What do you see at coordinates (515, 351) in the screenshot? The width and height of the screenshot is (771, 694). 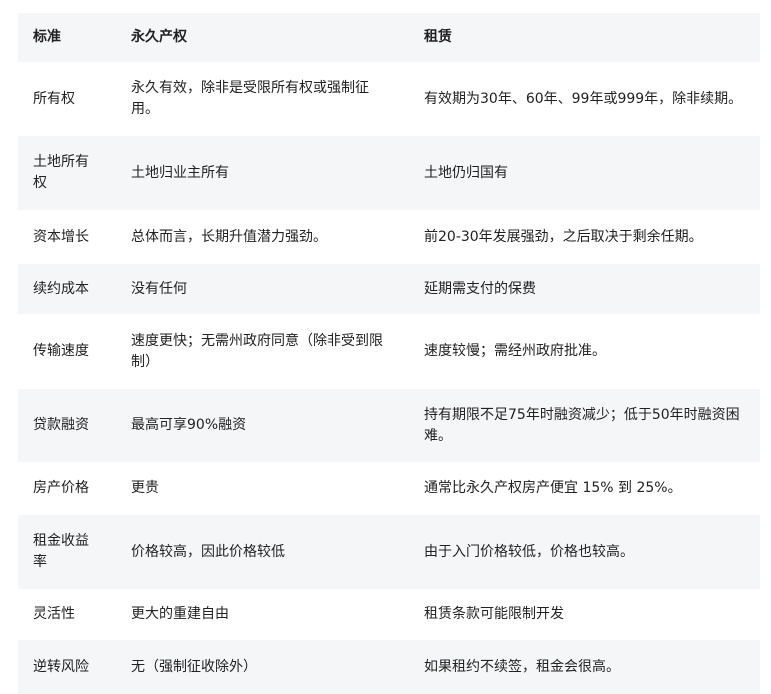 I see `row-leasehold: 速度较慢；需经州政府批准。` at bounding box center [515, 351].